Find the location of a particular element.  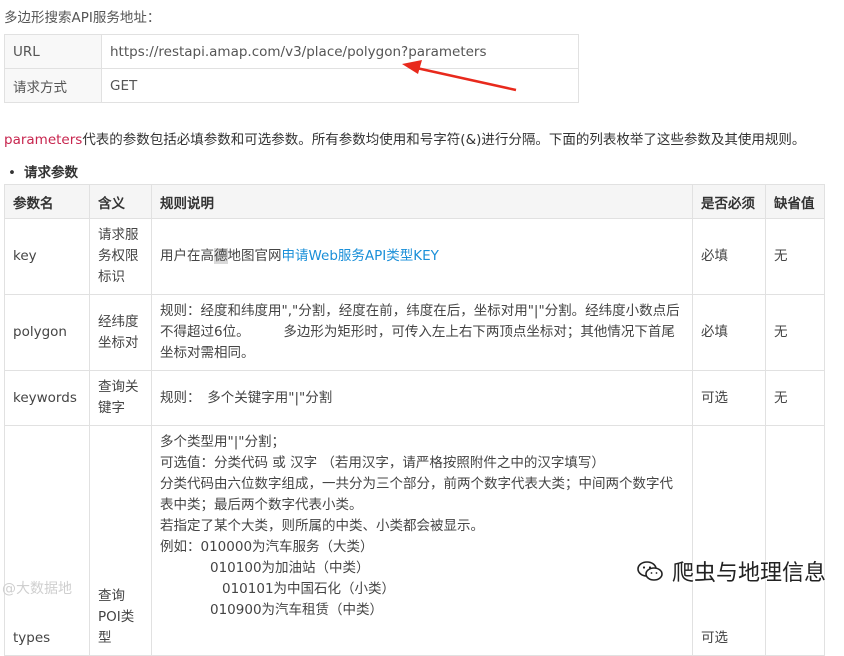

watermark-right: 爬虫与地理信息 is located at coordinates (731, 571).